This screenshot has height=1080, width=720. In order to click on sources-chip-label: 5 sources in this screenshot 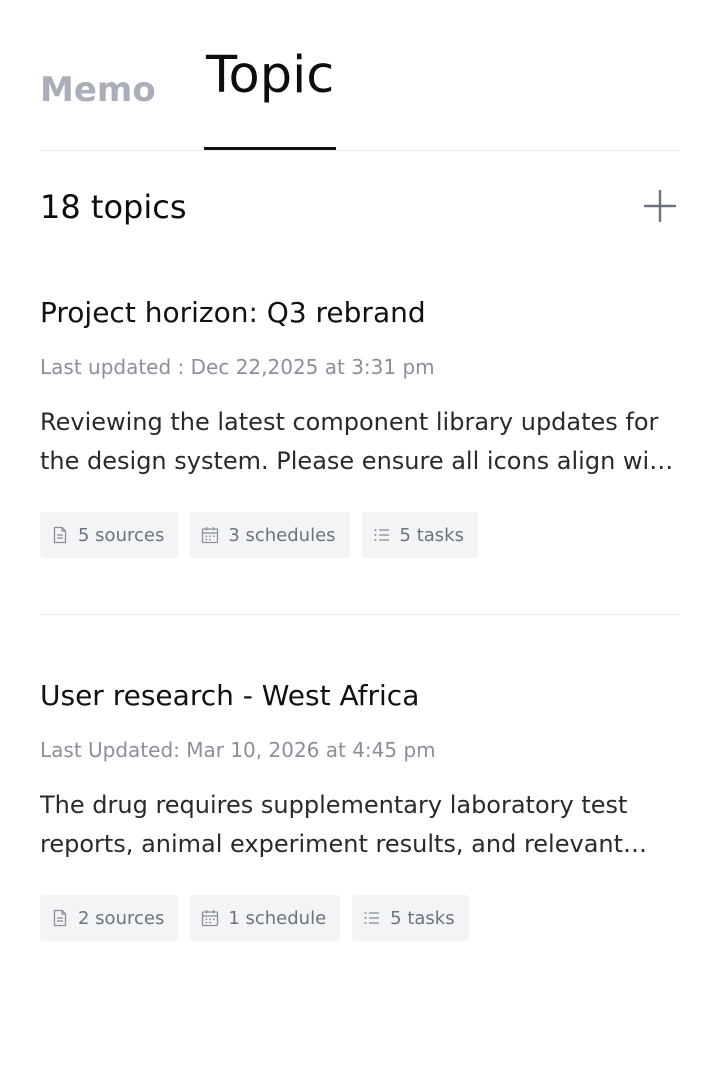, I will do `click(121, 535)`.